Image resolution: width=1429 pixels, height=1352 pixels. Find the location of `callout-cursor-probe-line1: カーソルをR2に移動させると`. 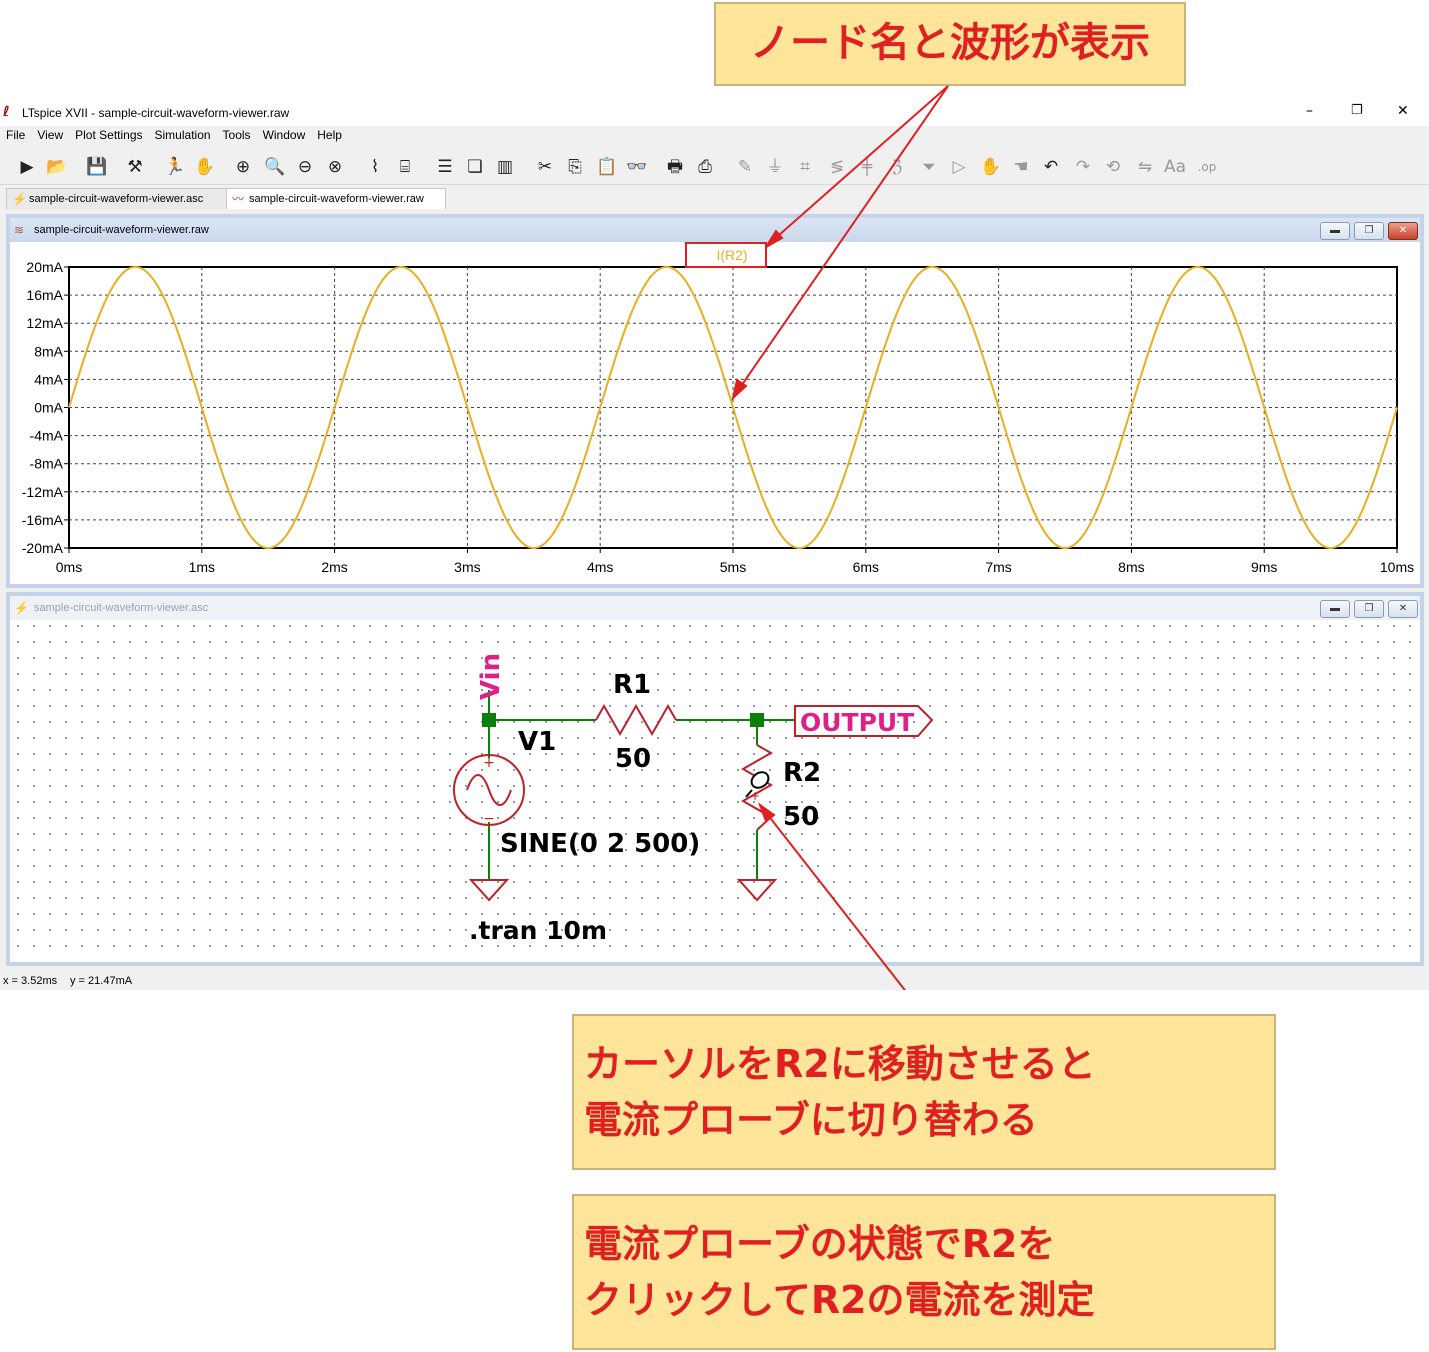

callout-cursor-probe-line1: カーソルをR2に移動させると is located at coordinates (840, 1064).